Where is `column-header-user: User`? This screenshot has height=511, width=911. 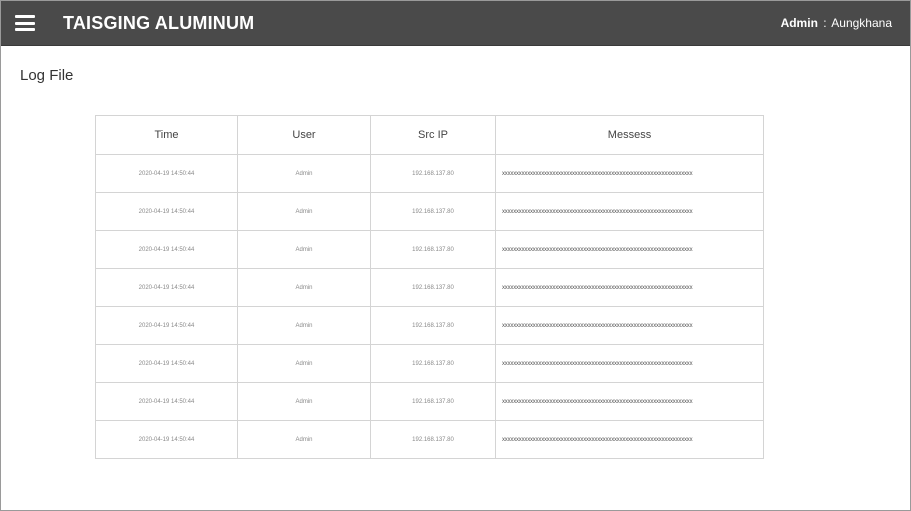 column-header-user: User is located at coordinates (304, 135).